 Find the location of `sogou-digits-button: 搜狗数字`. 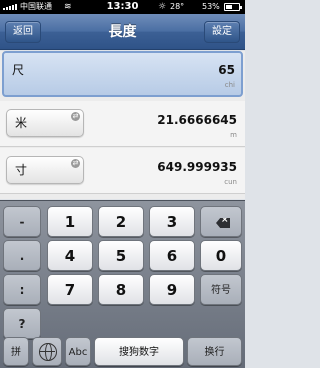

sogou-digits-button: 搜狗数字 is located at coordinates (139, 351).